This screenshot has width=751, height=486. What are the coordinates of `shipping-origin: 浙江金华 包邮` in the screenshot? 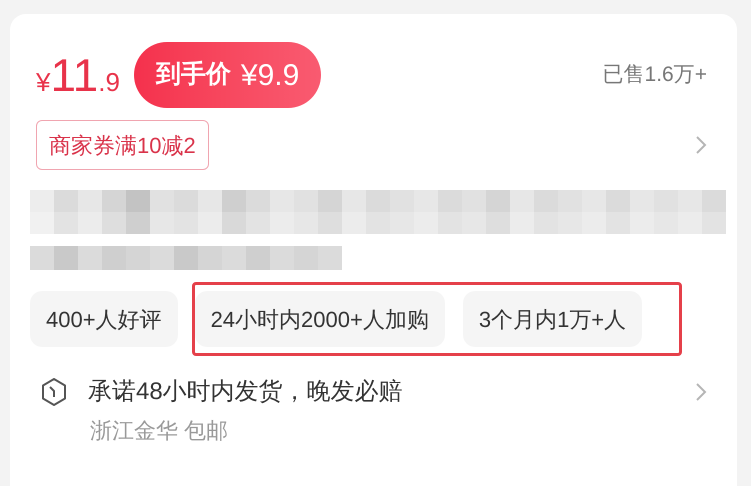 It's located at (160, 431).